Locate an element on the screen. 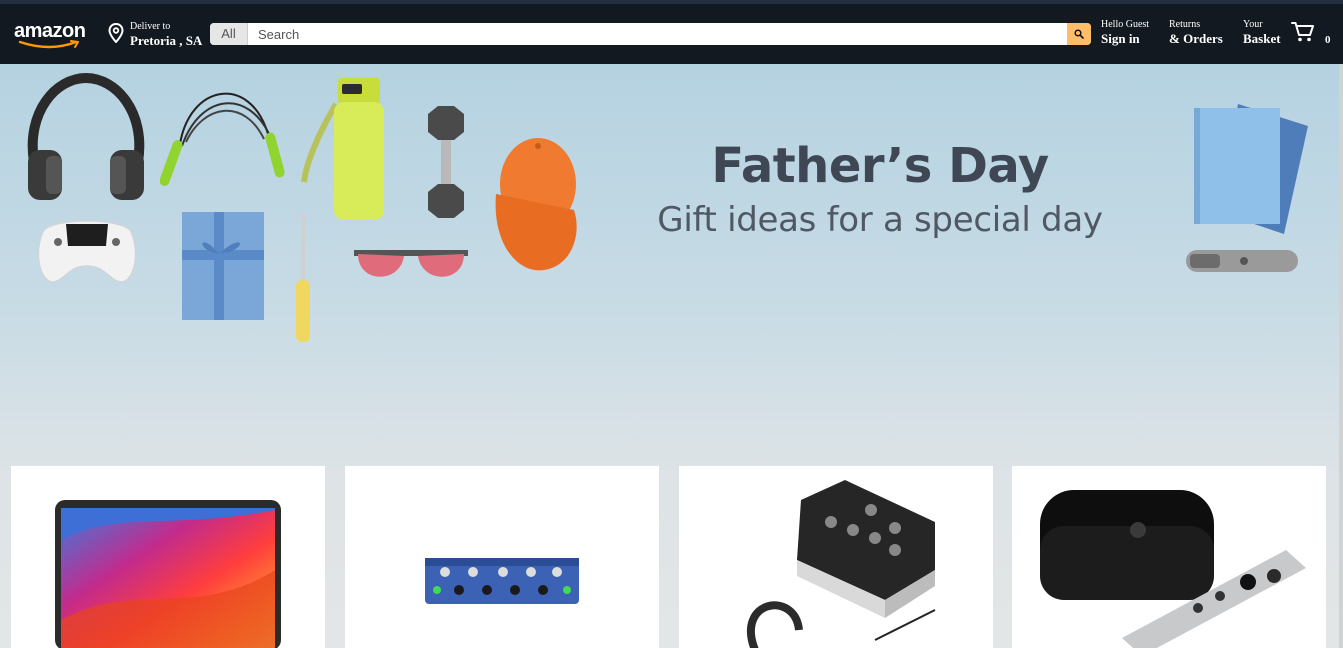 The height and width of the screenshot is (648, 1343). account-signin: Hello Guest Sign in is located at coordinates (1125, 33).